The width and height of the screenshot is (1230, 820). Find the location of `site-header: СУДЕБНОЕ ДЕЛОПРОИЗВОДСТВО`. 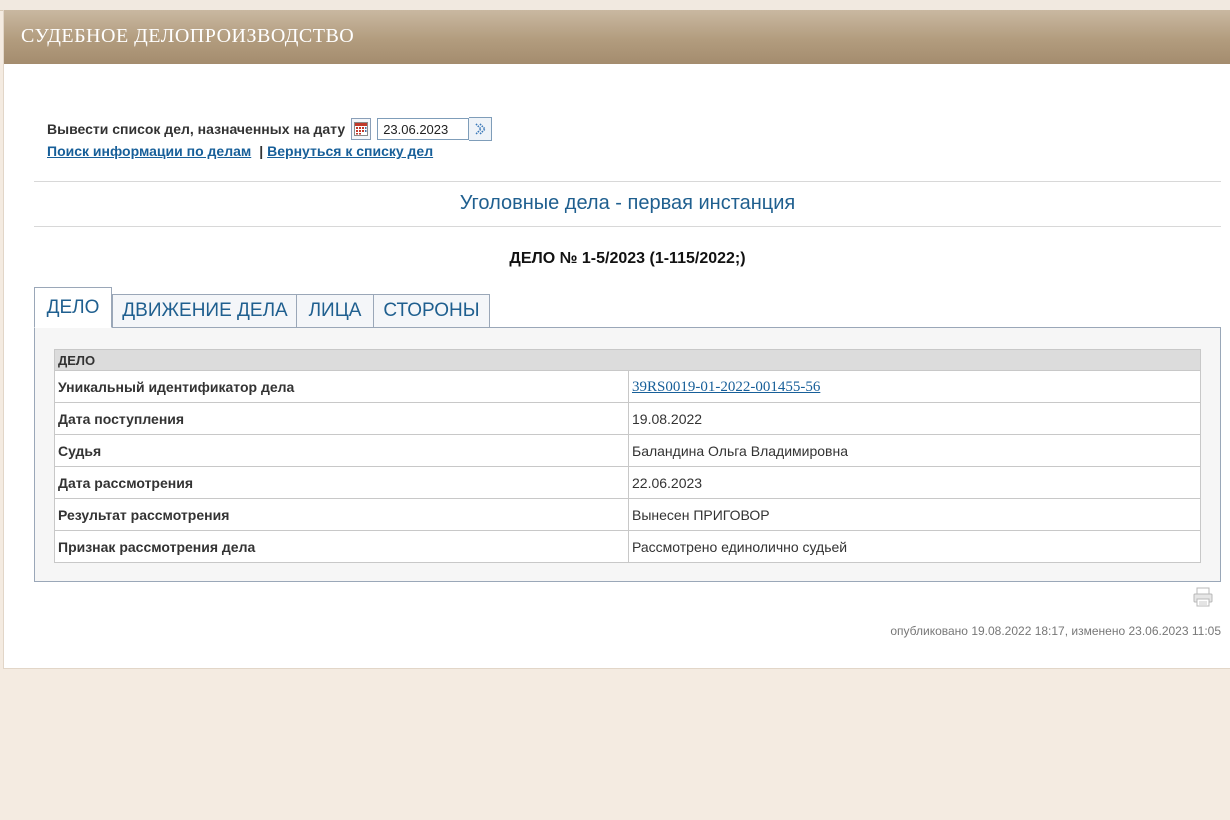

site-header: СУДЕБНОЕ ДЕЛОПРОИЗВОДСТВО is located at coordinates (617, 37).